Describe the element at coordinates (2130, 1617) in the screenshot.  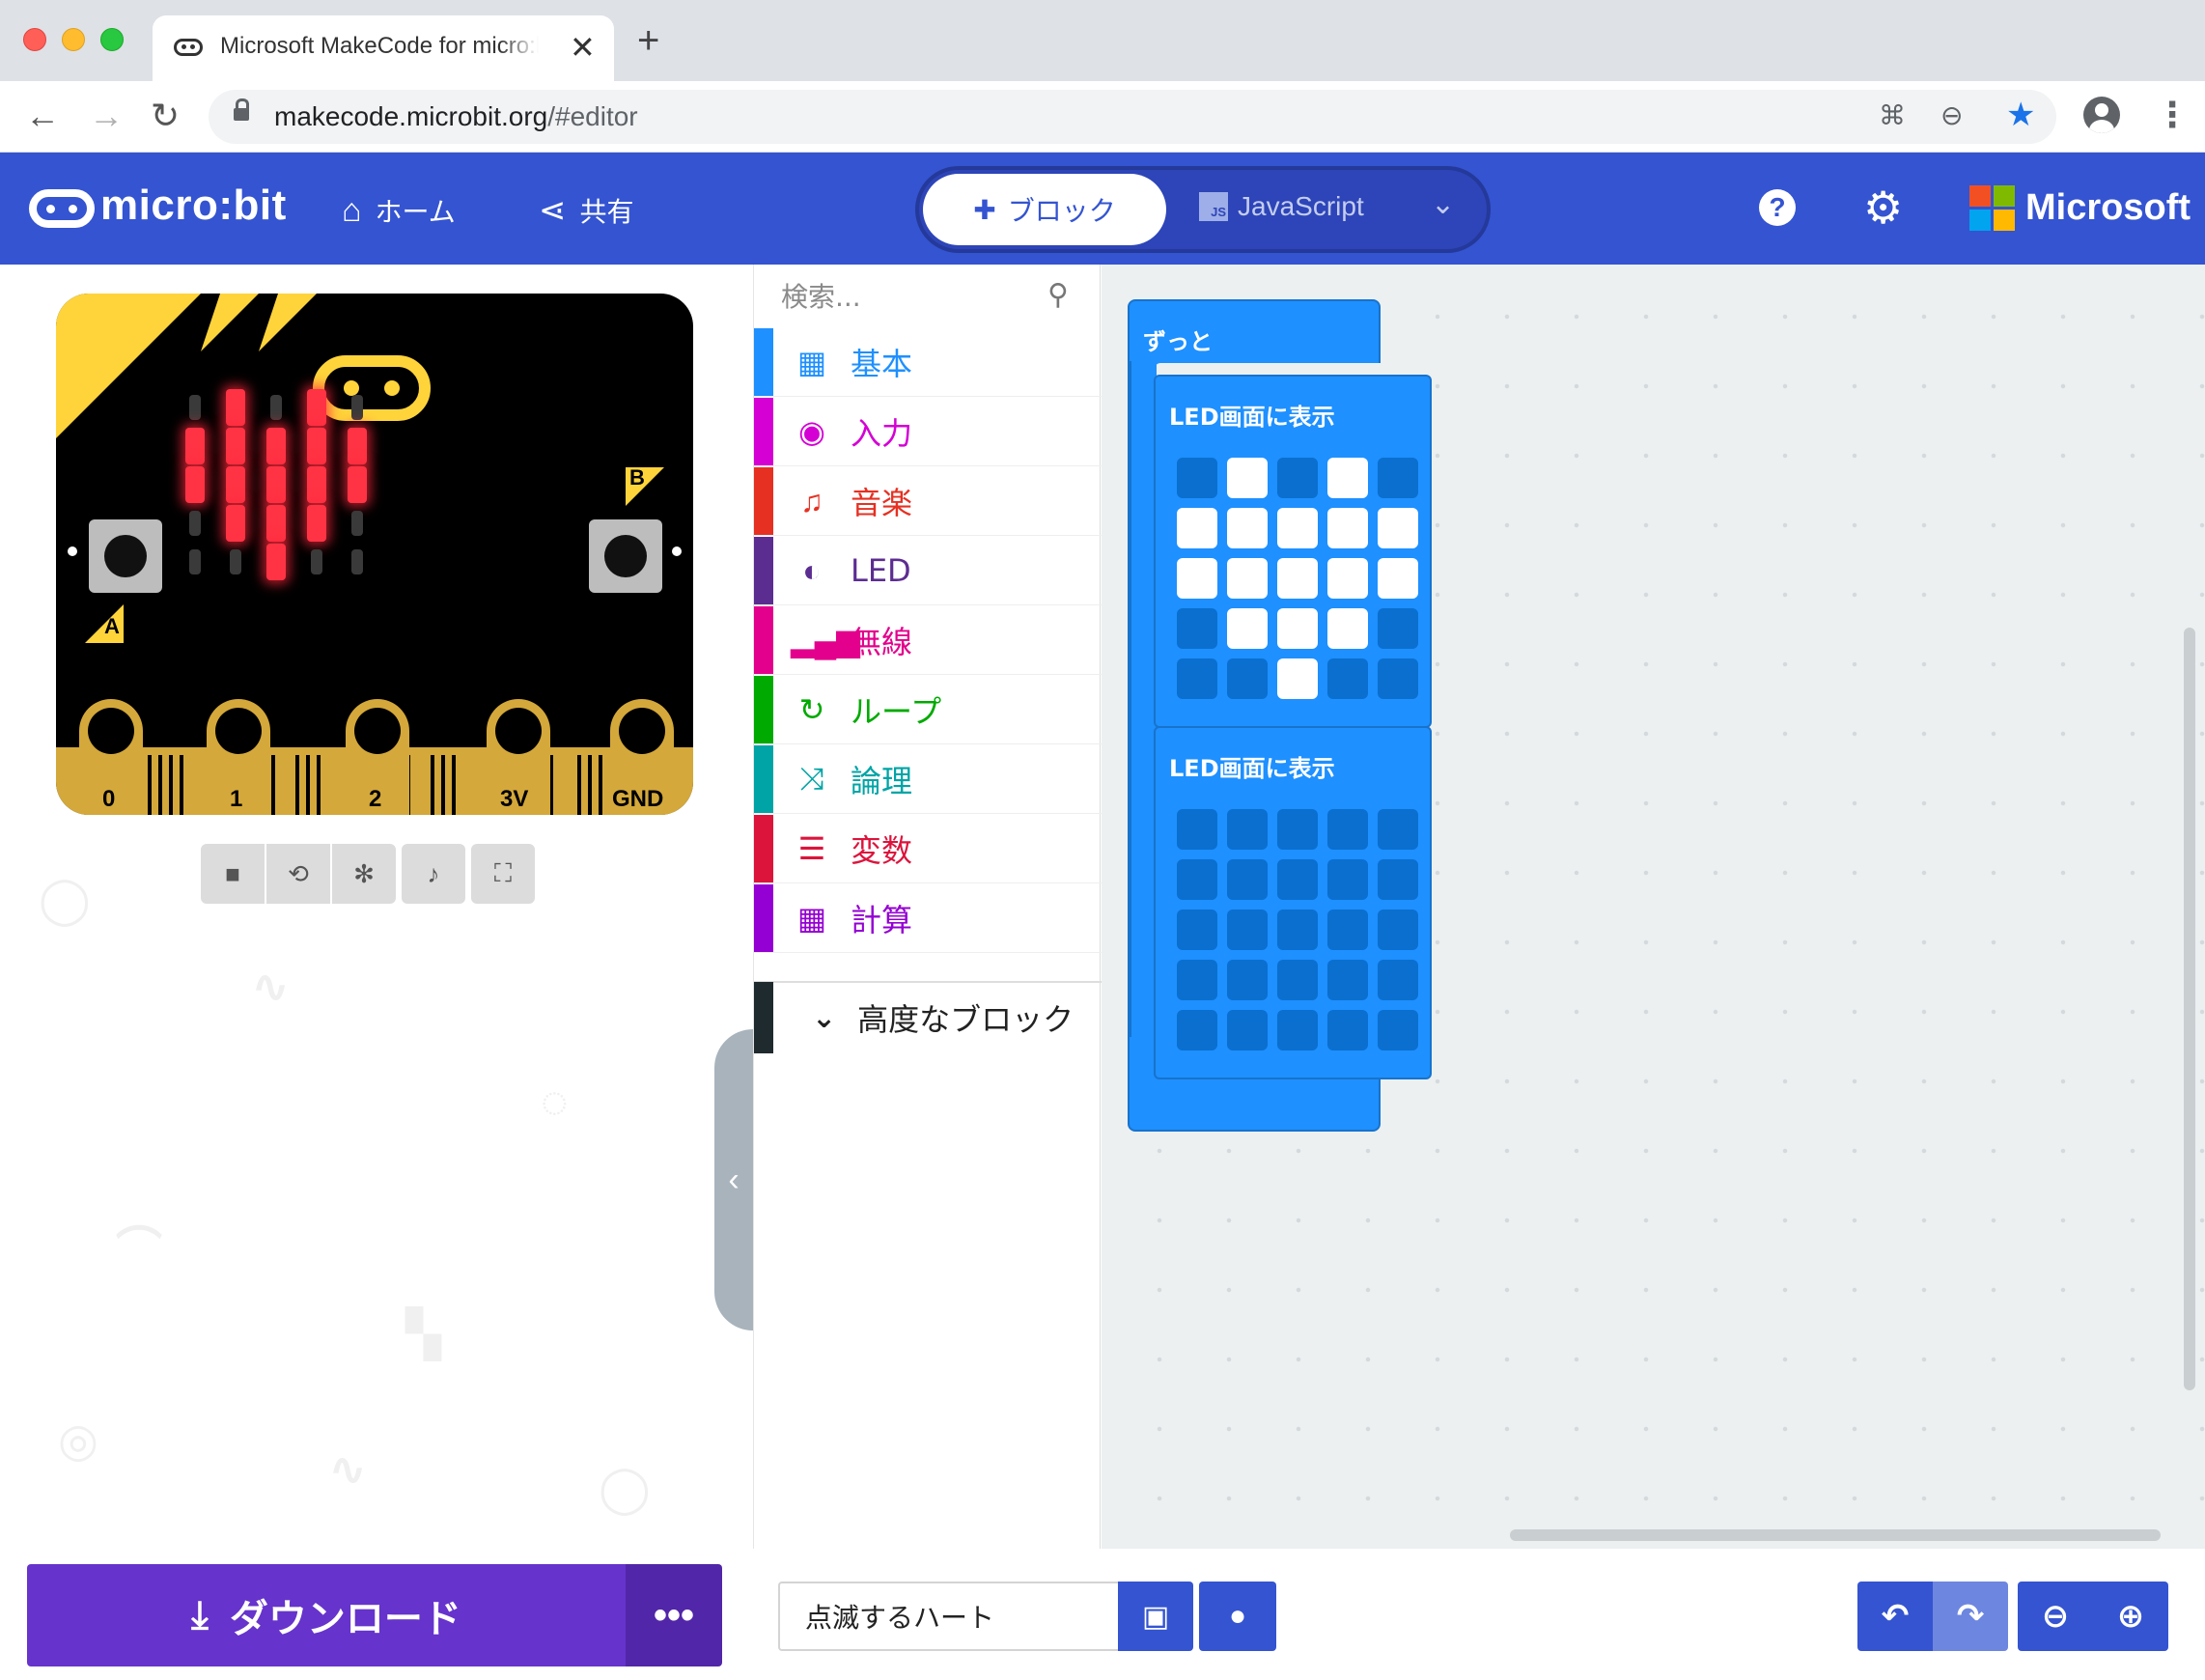
I see `zoom-in-button: ⊕` at that location.